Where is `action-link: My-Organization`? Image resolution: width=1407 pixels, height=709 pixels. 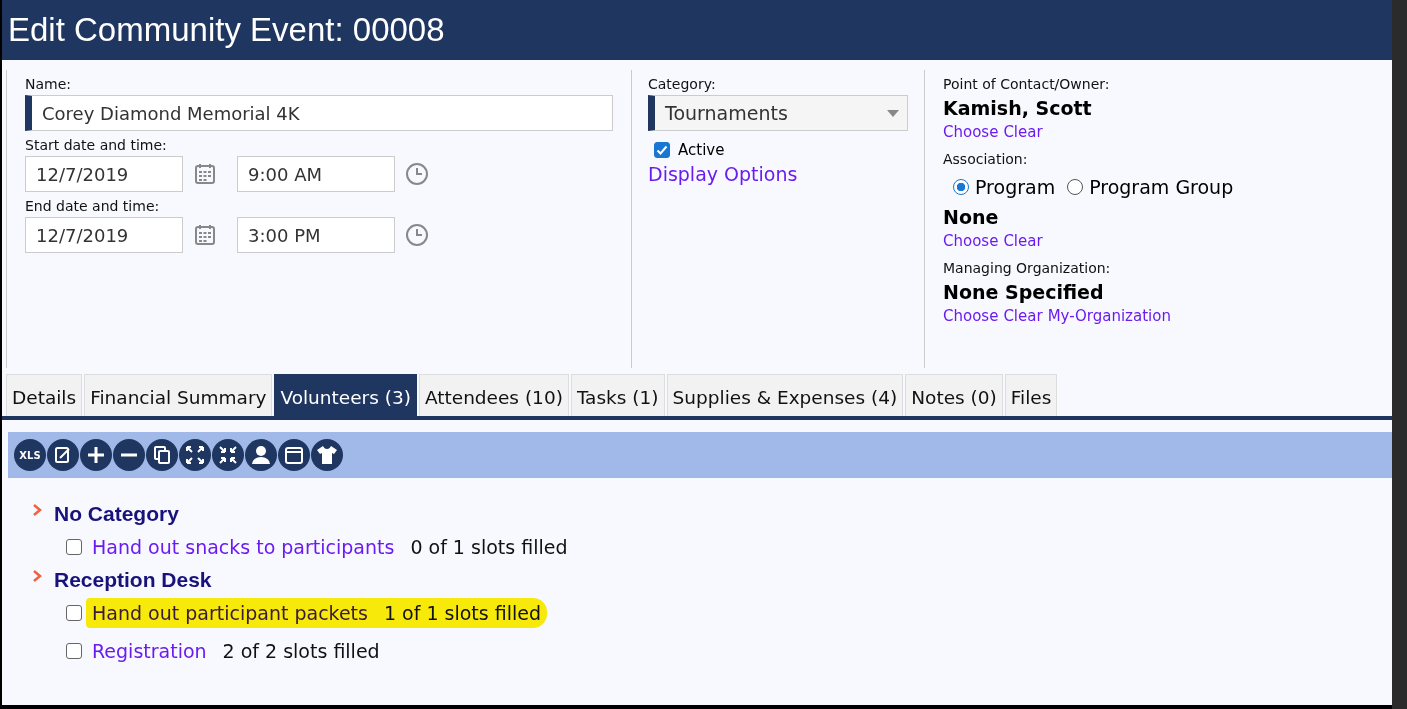 action-link: My-Organization is located at coordinates (1109, 316).